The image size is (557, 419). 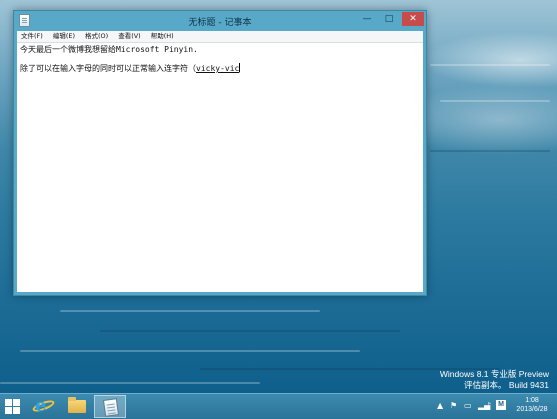 I want to click on menu-bar: 文件(F) 编辑(E) 格式(O) 查看(V) 帮助(H), so click(x=220, y=36).